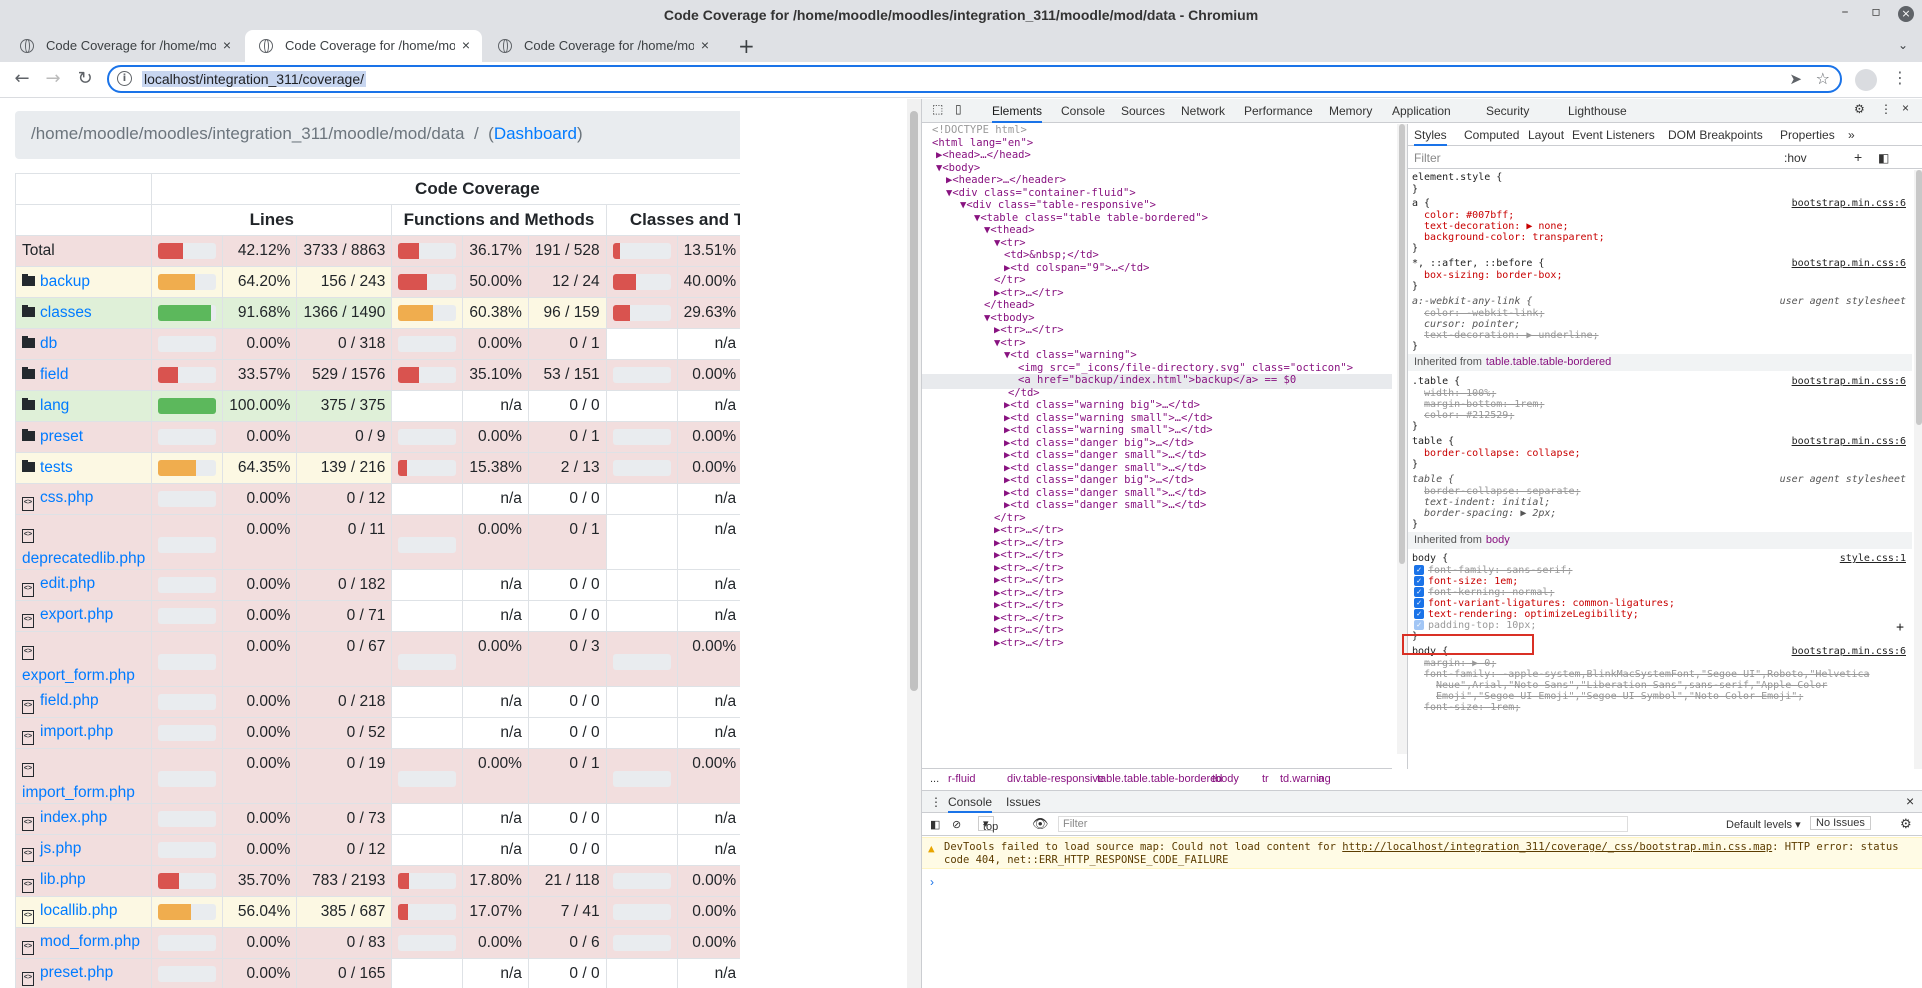  What do you see at coordinates (962, 779) in the screenshot?
I see `dom-breadcrumb-item: r-fluid` at bounding box center [962, 779].